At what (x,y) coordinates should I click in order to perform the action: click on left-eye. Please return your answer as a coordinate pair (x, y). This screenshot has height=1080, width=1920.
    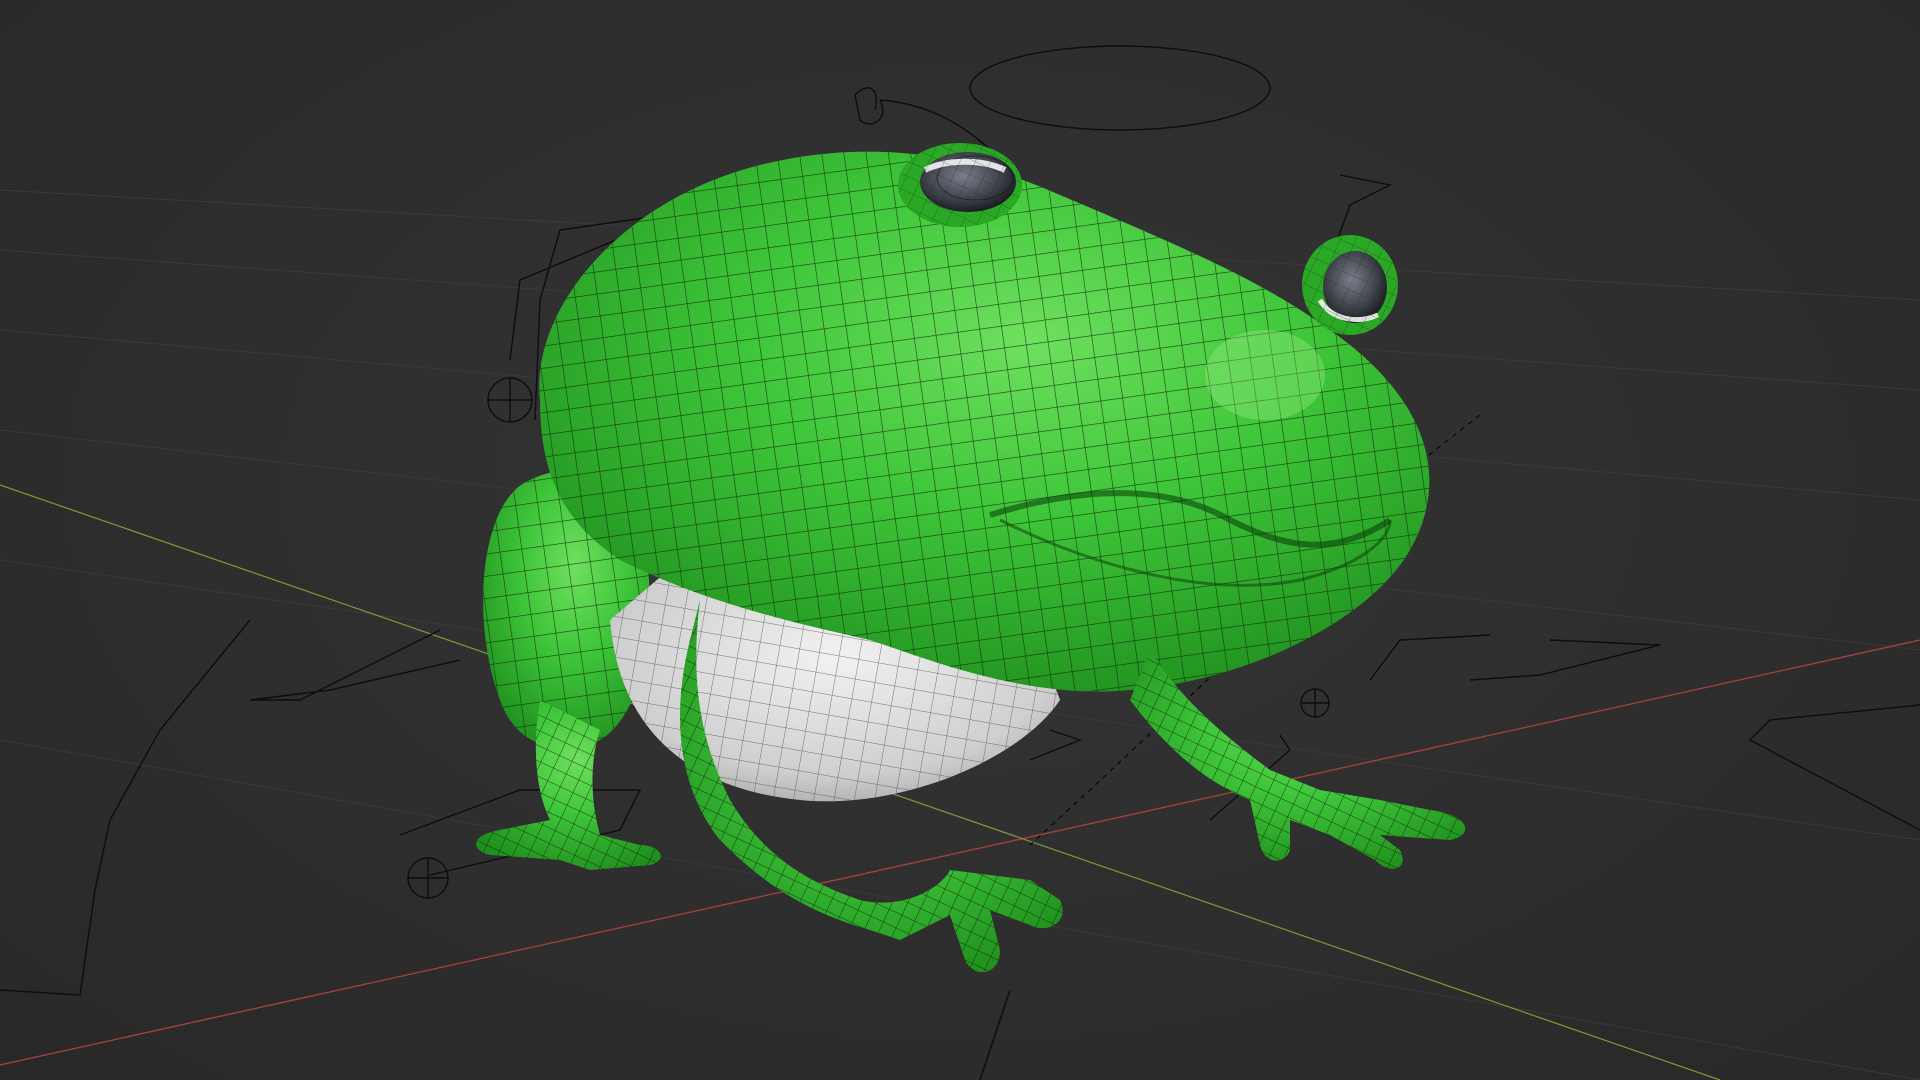
    Looking at the image, I should click on (960, 185).